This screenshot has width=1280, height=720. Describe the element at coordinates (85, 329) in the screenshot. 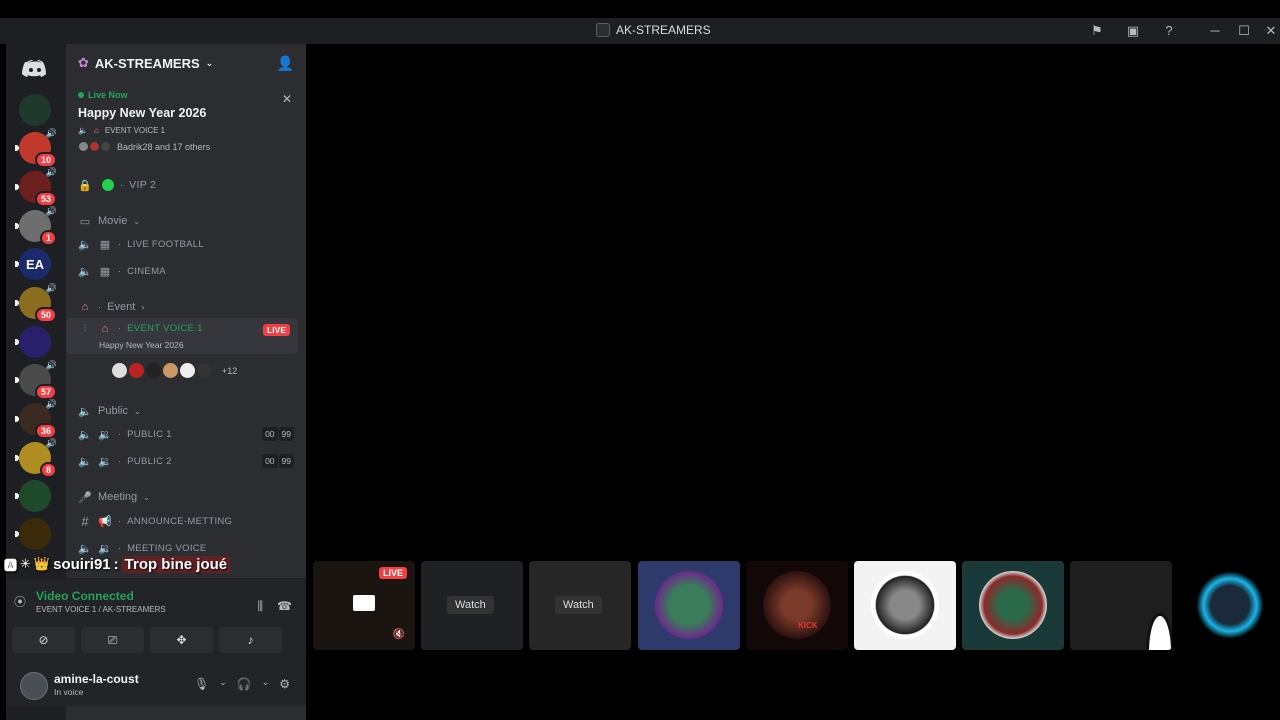

I see `voice-activity-icon: ⫶` at that location.